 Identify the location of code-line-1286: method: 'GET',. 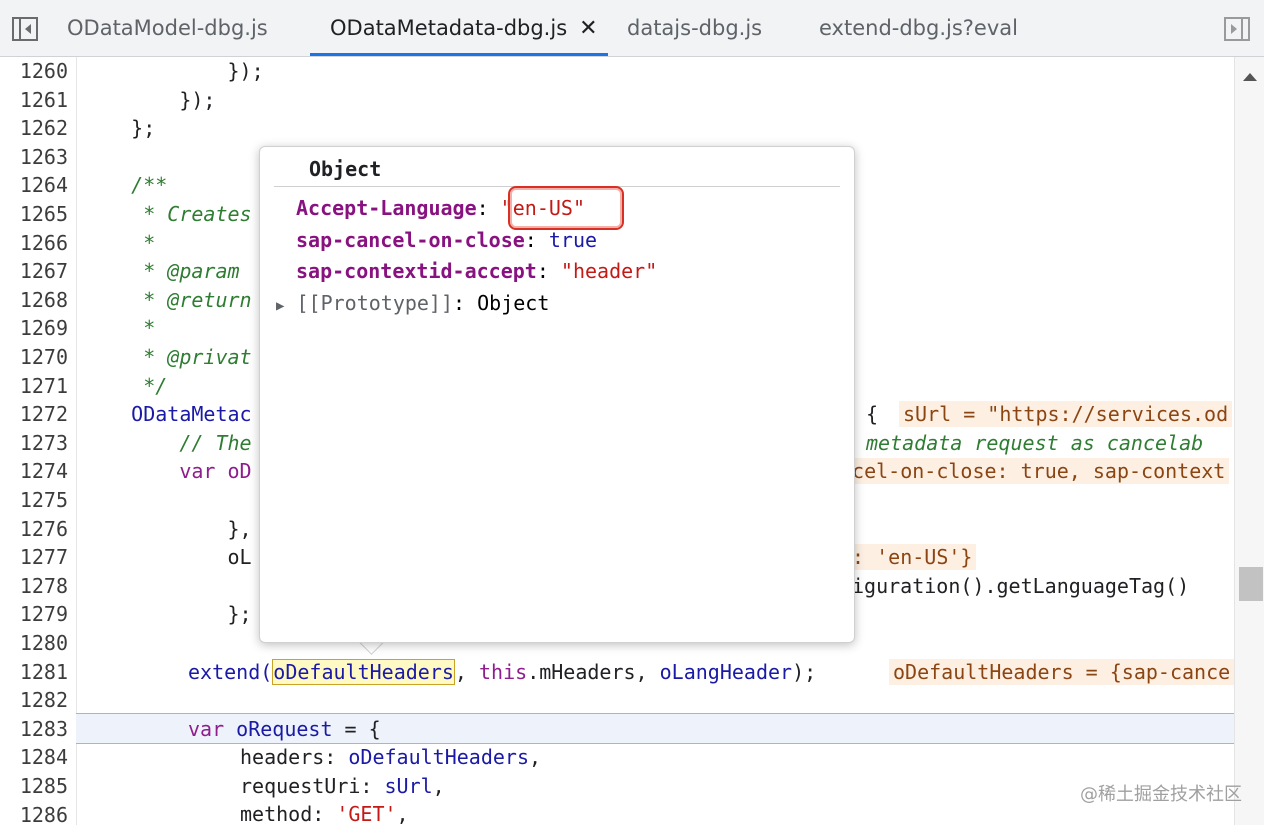
(324, 812).